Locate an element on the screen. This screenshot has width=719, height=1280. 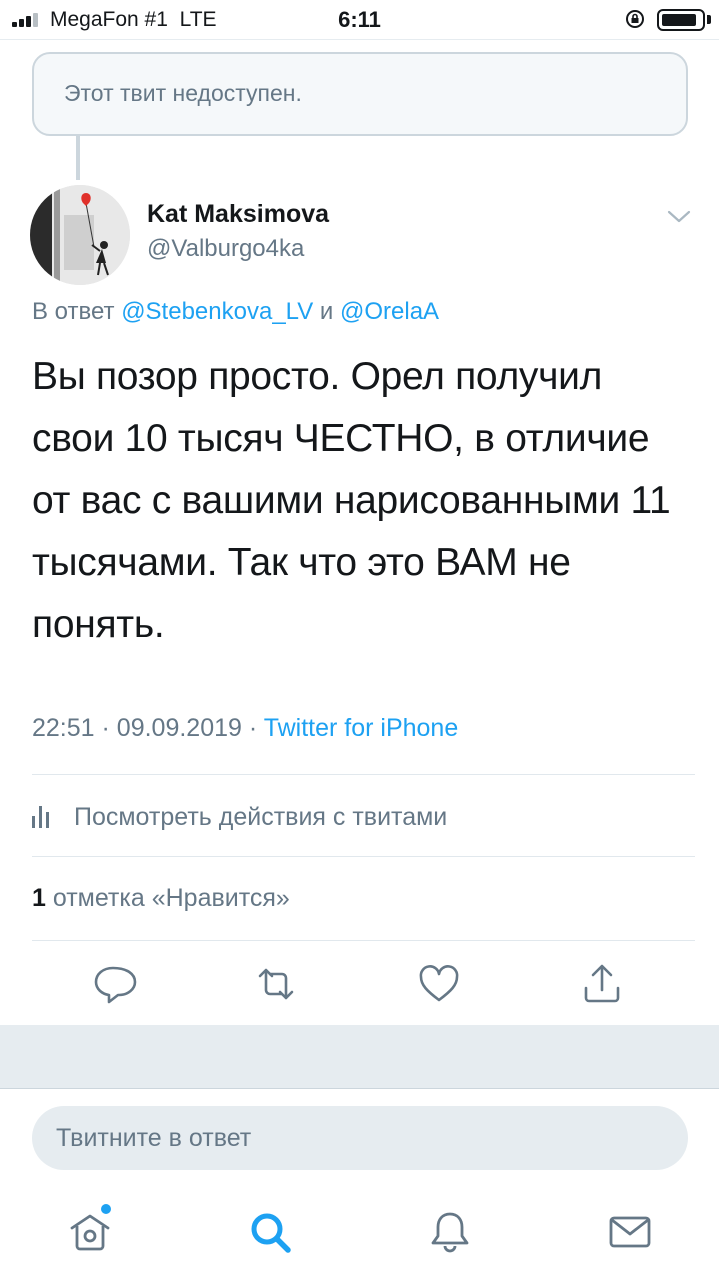
tweet-time: 22:51 is located at coordinates (63, 728).